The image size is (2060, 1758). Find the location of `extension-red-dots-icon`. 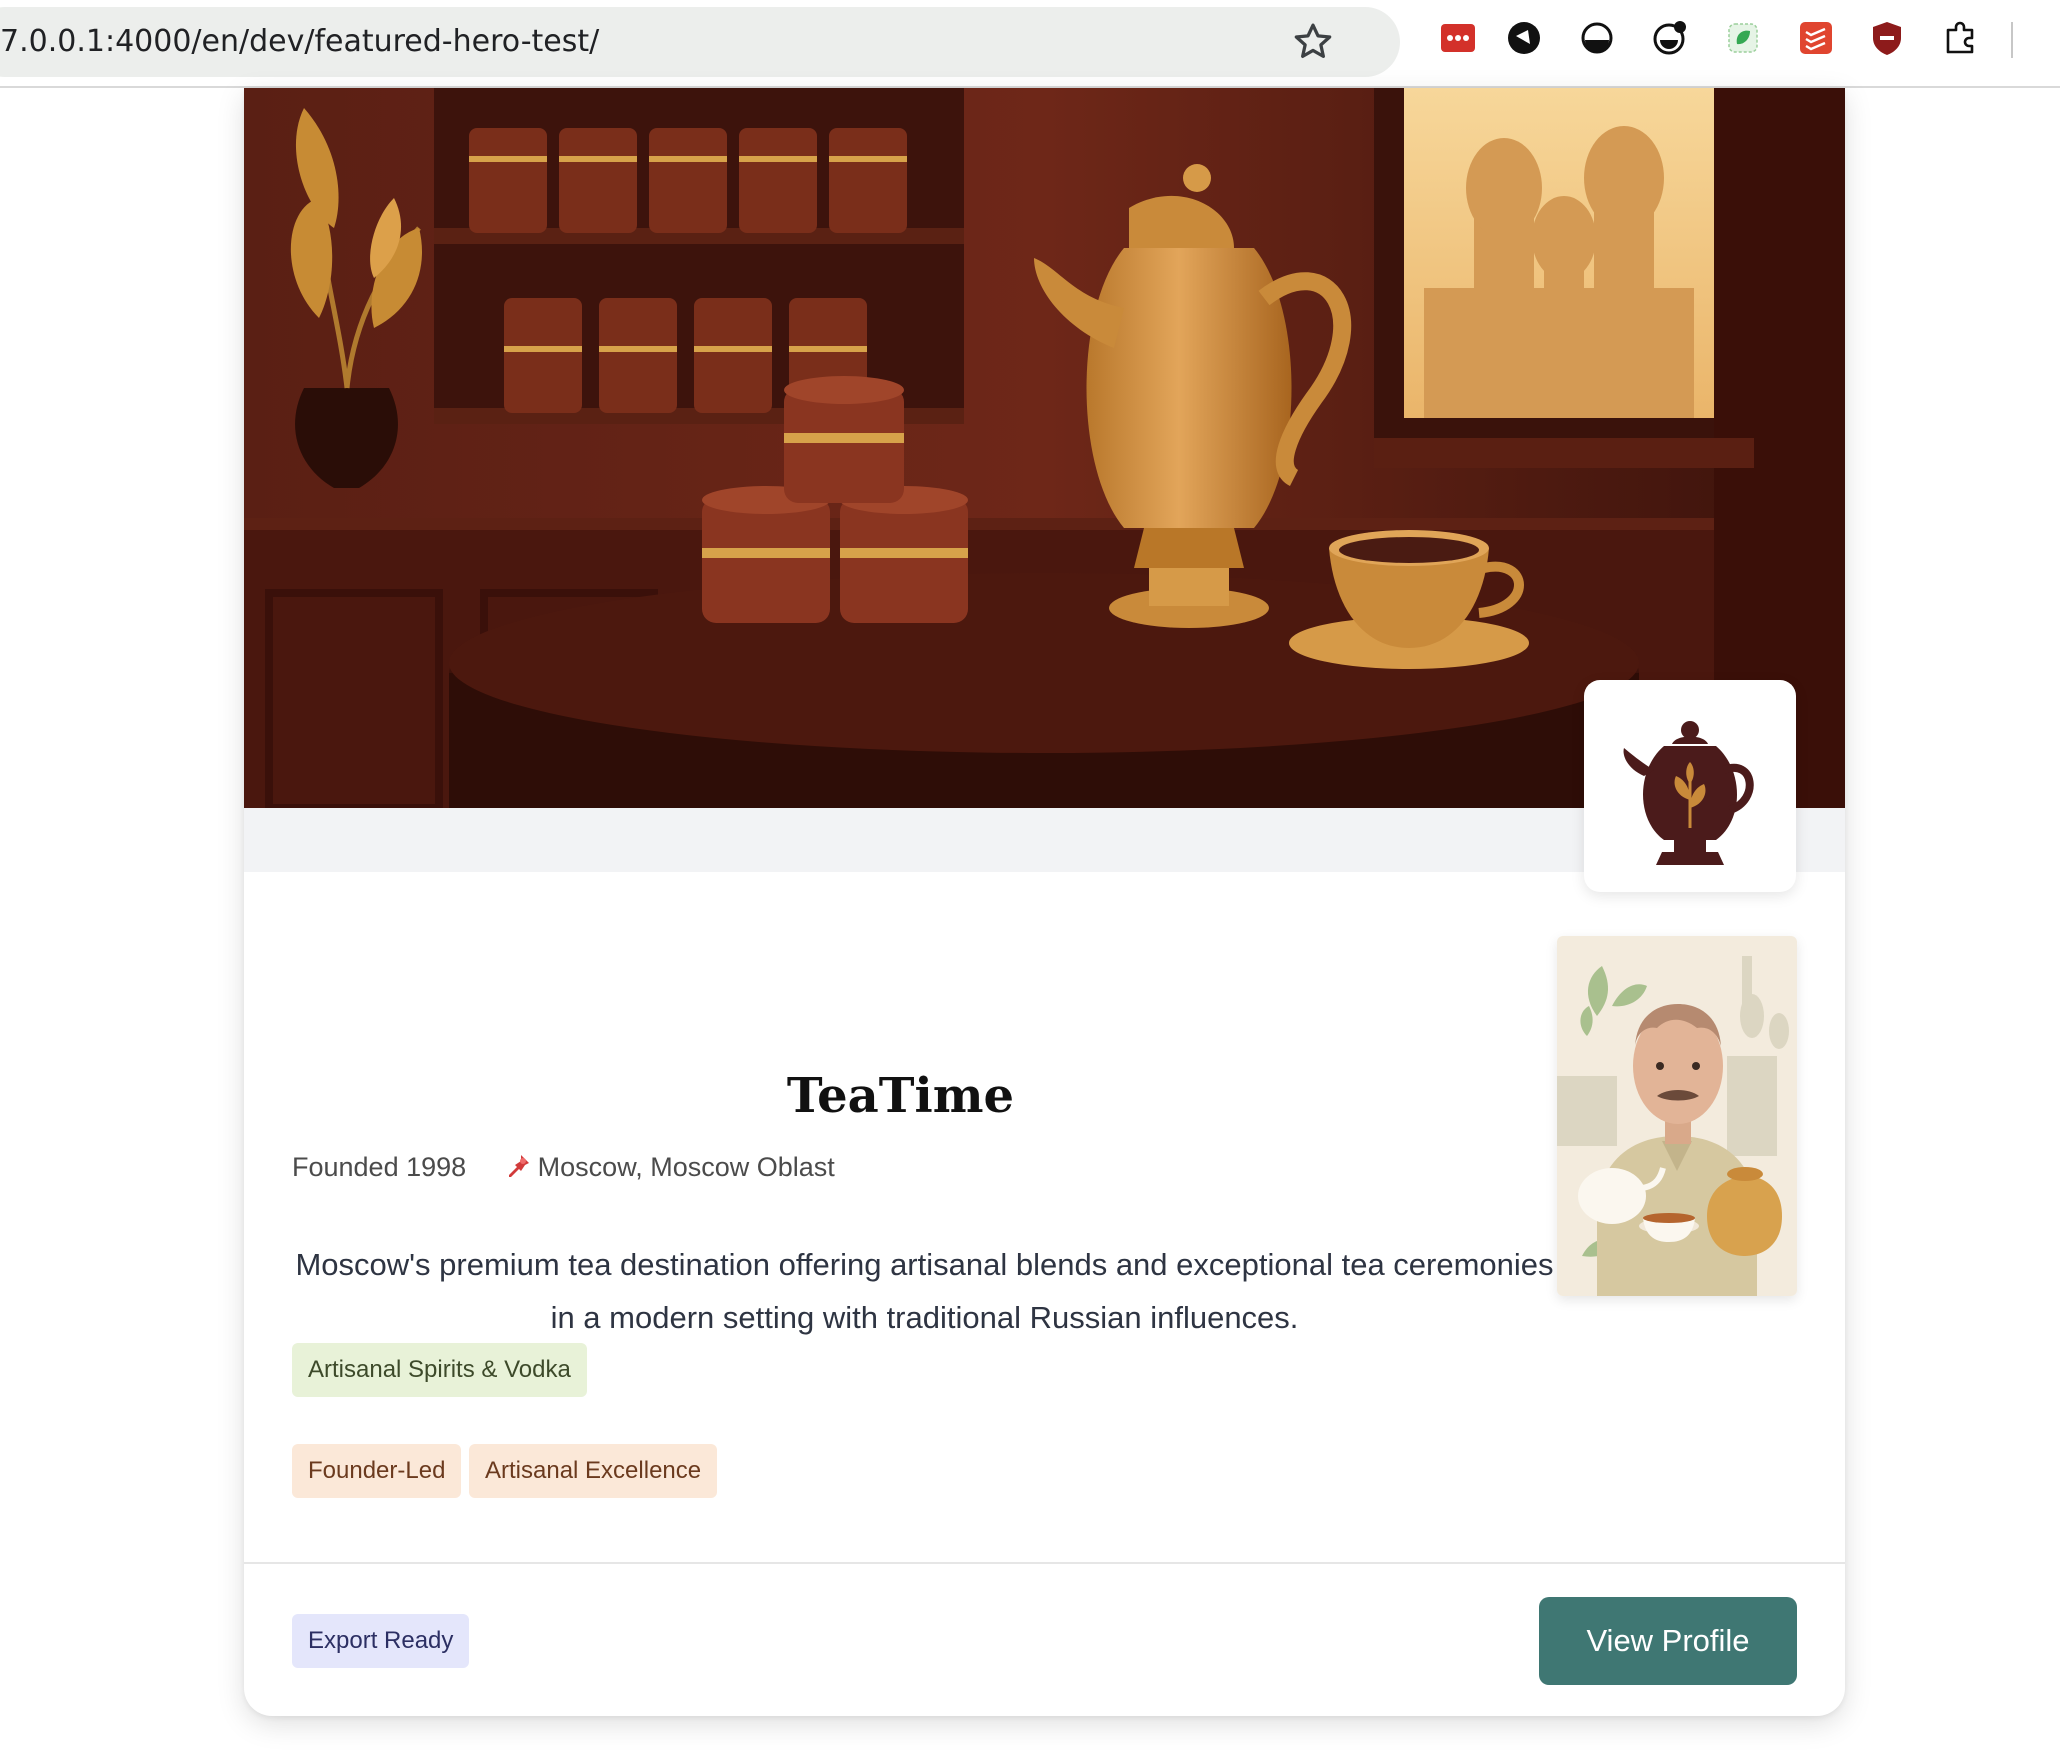

extension-red-dots-icon is located at coordinates (1458, 38).